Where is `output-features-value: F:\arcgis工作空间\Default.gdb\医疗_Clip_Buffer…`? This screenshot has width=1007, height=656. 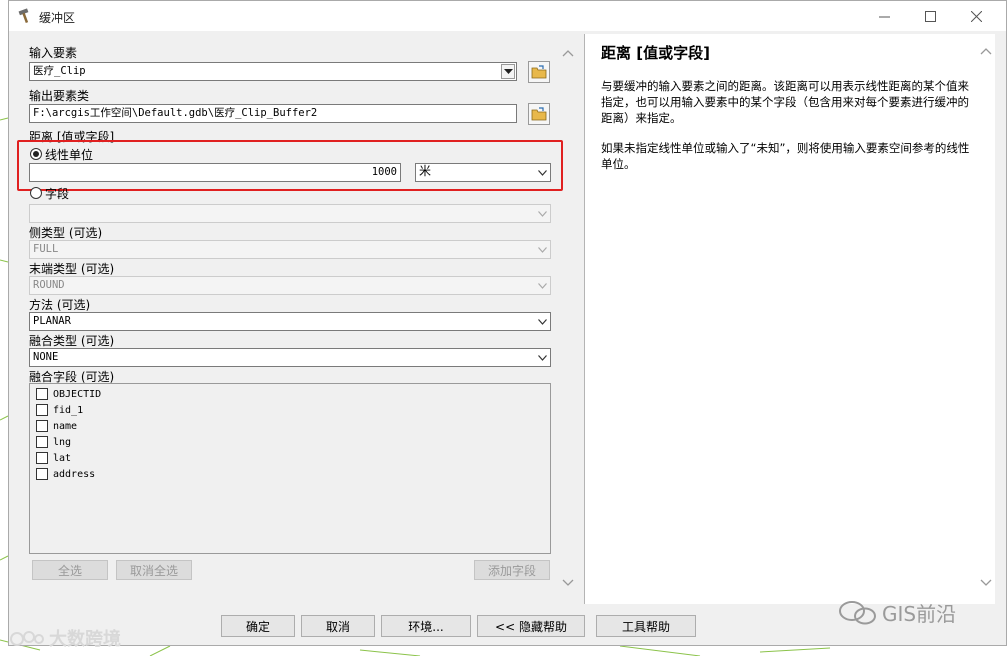 output-features-value: F:\arcgis工作空间\Default.gdb\医疗_Clip_Buffer… is located at coordinates (175, 113).